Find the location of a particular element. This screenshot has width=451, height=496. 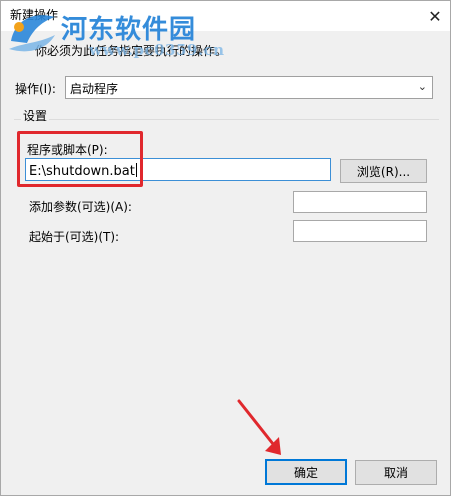

action-select-value: 启动程序 is located at coordinates (94, 89).